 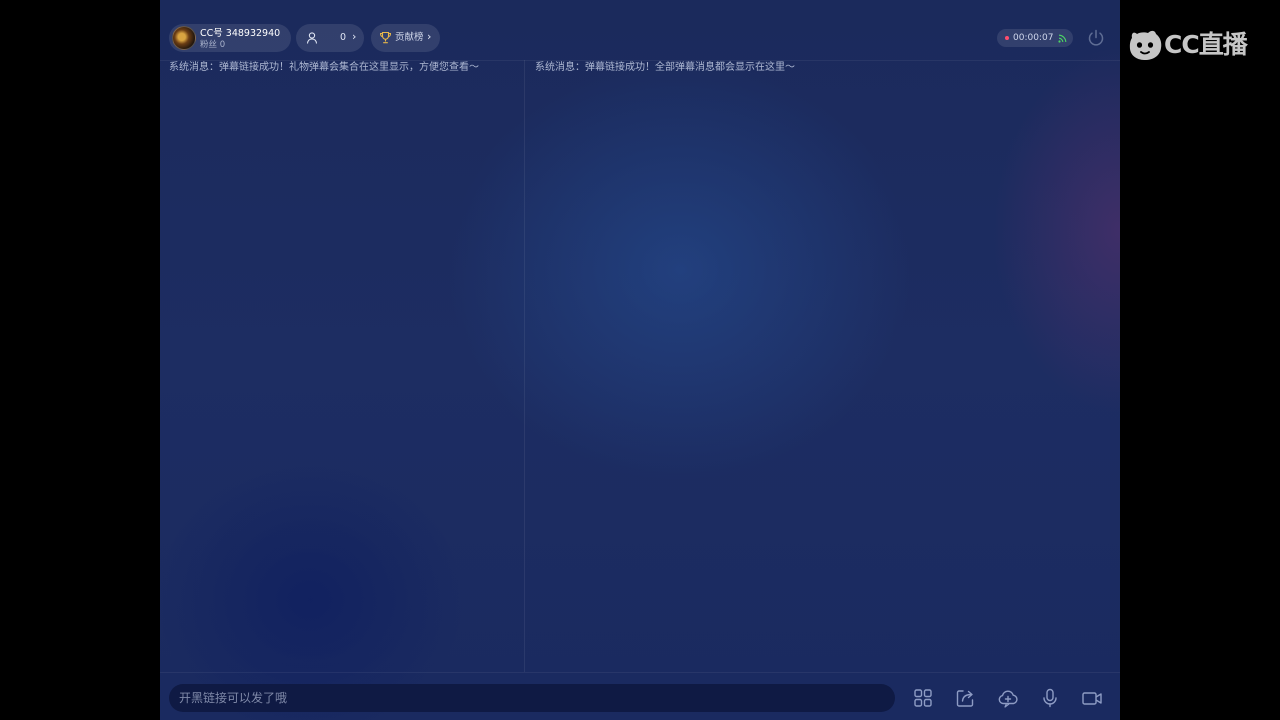 What do you see at coordinates (532, 698) in the screenshot?
I see `chat-input` at bounding box center [532, 698].